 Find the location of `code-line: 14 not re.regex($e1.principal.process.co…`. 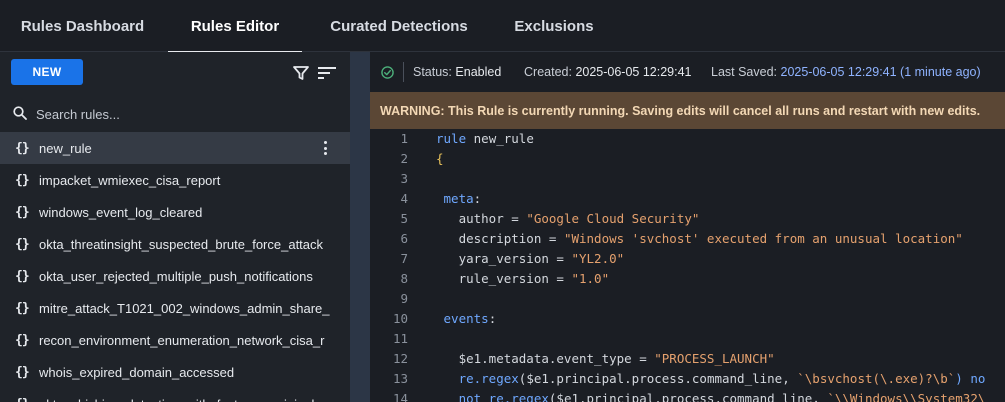

code-line: 14 not re.regex($e1.principal.process.co… is located at coordinates (687, 395).